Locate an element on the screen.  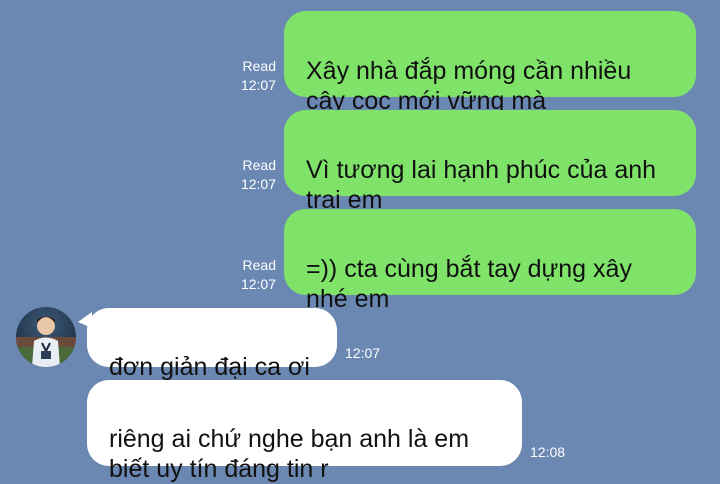
message-time: 12:08 is located at coordinates (548, 452).